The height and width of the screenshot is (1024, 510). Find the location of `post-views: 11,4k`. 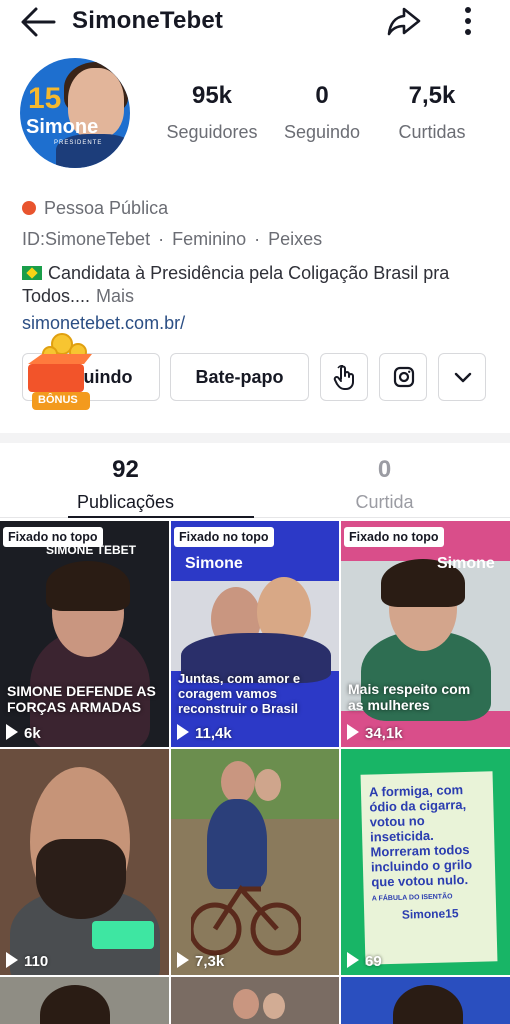

post-views: 11,4k is located at coordinates (204, 733).